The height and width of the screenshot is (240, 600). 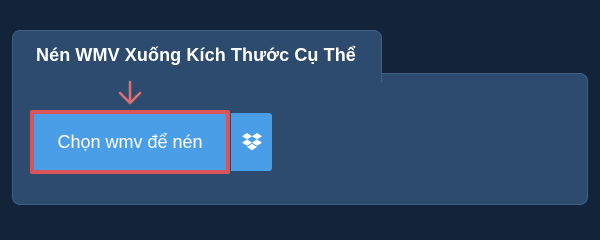 I want to click on choose-file-label: Chọn wmv để nén, so click(x=130, y=141).